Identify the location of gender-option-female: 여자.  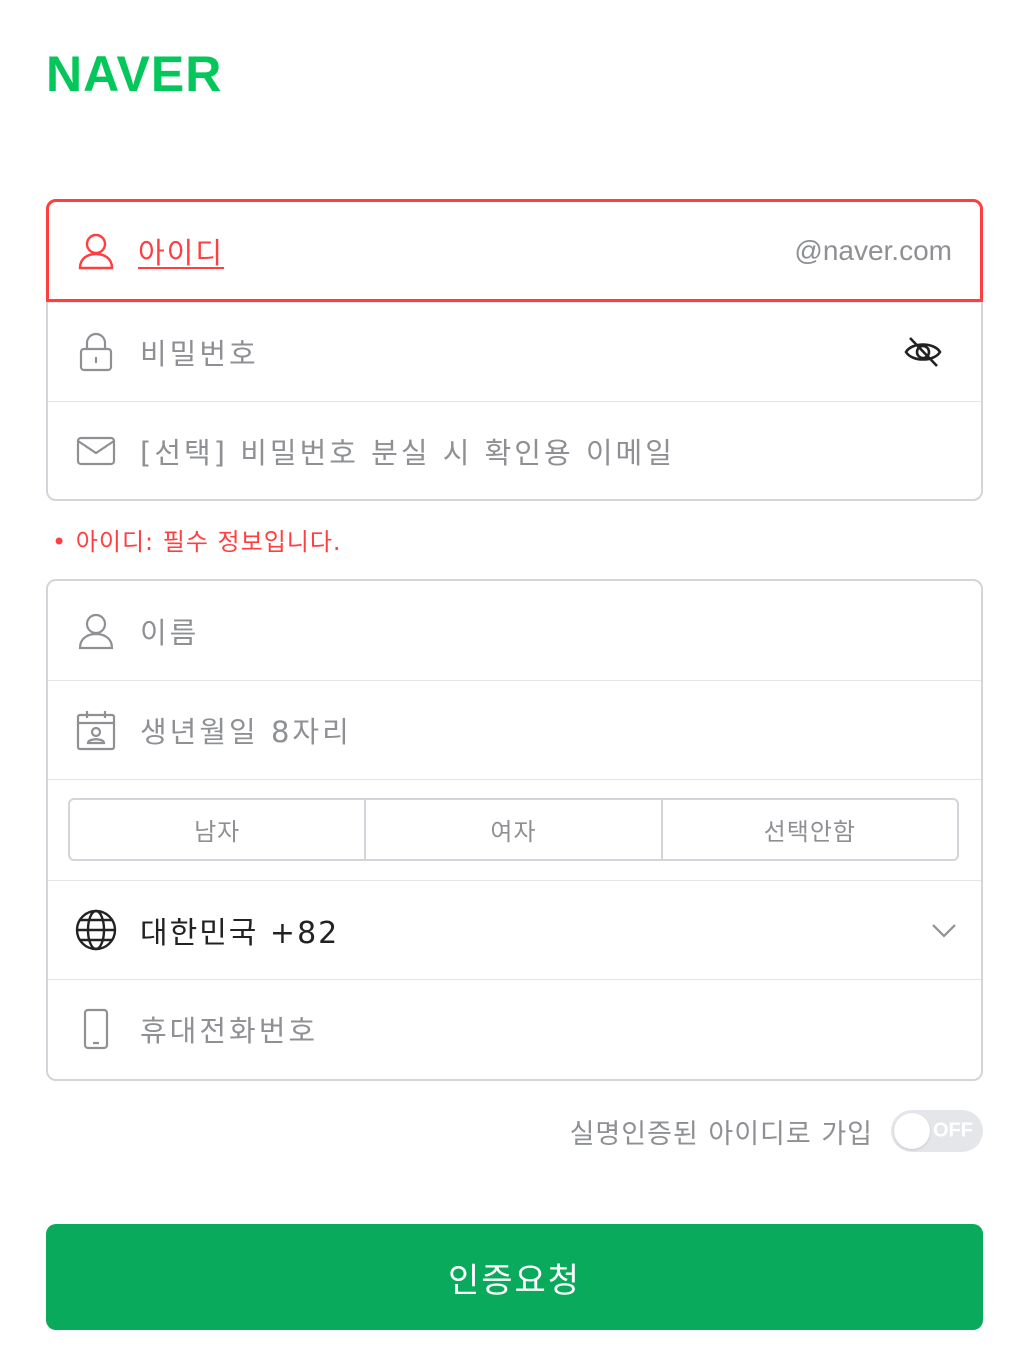
(512, 829).